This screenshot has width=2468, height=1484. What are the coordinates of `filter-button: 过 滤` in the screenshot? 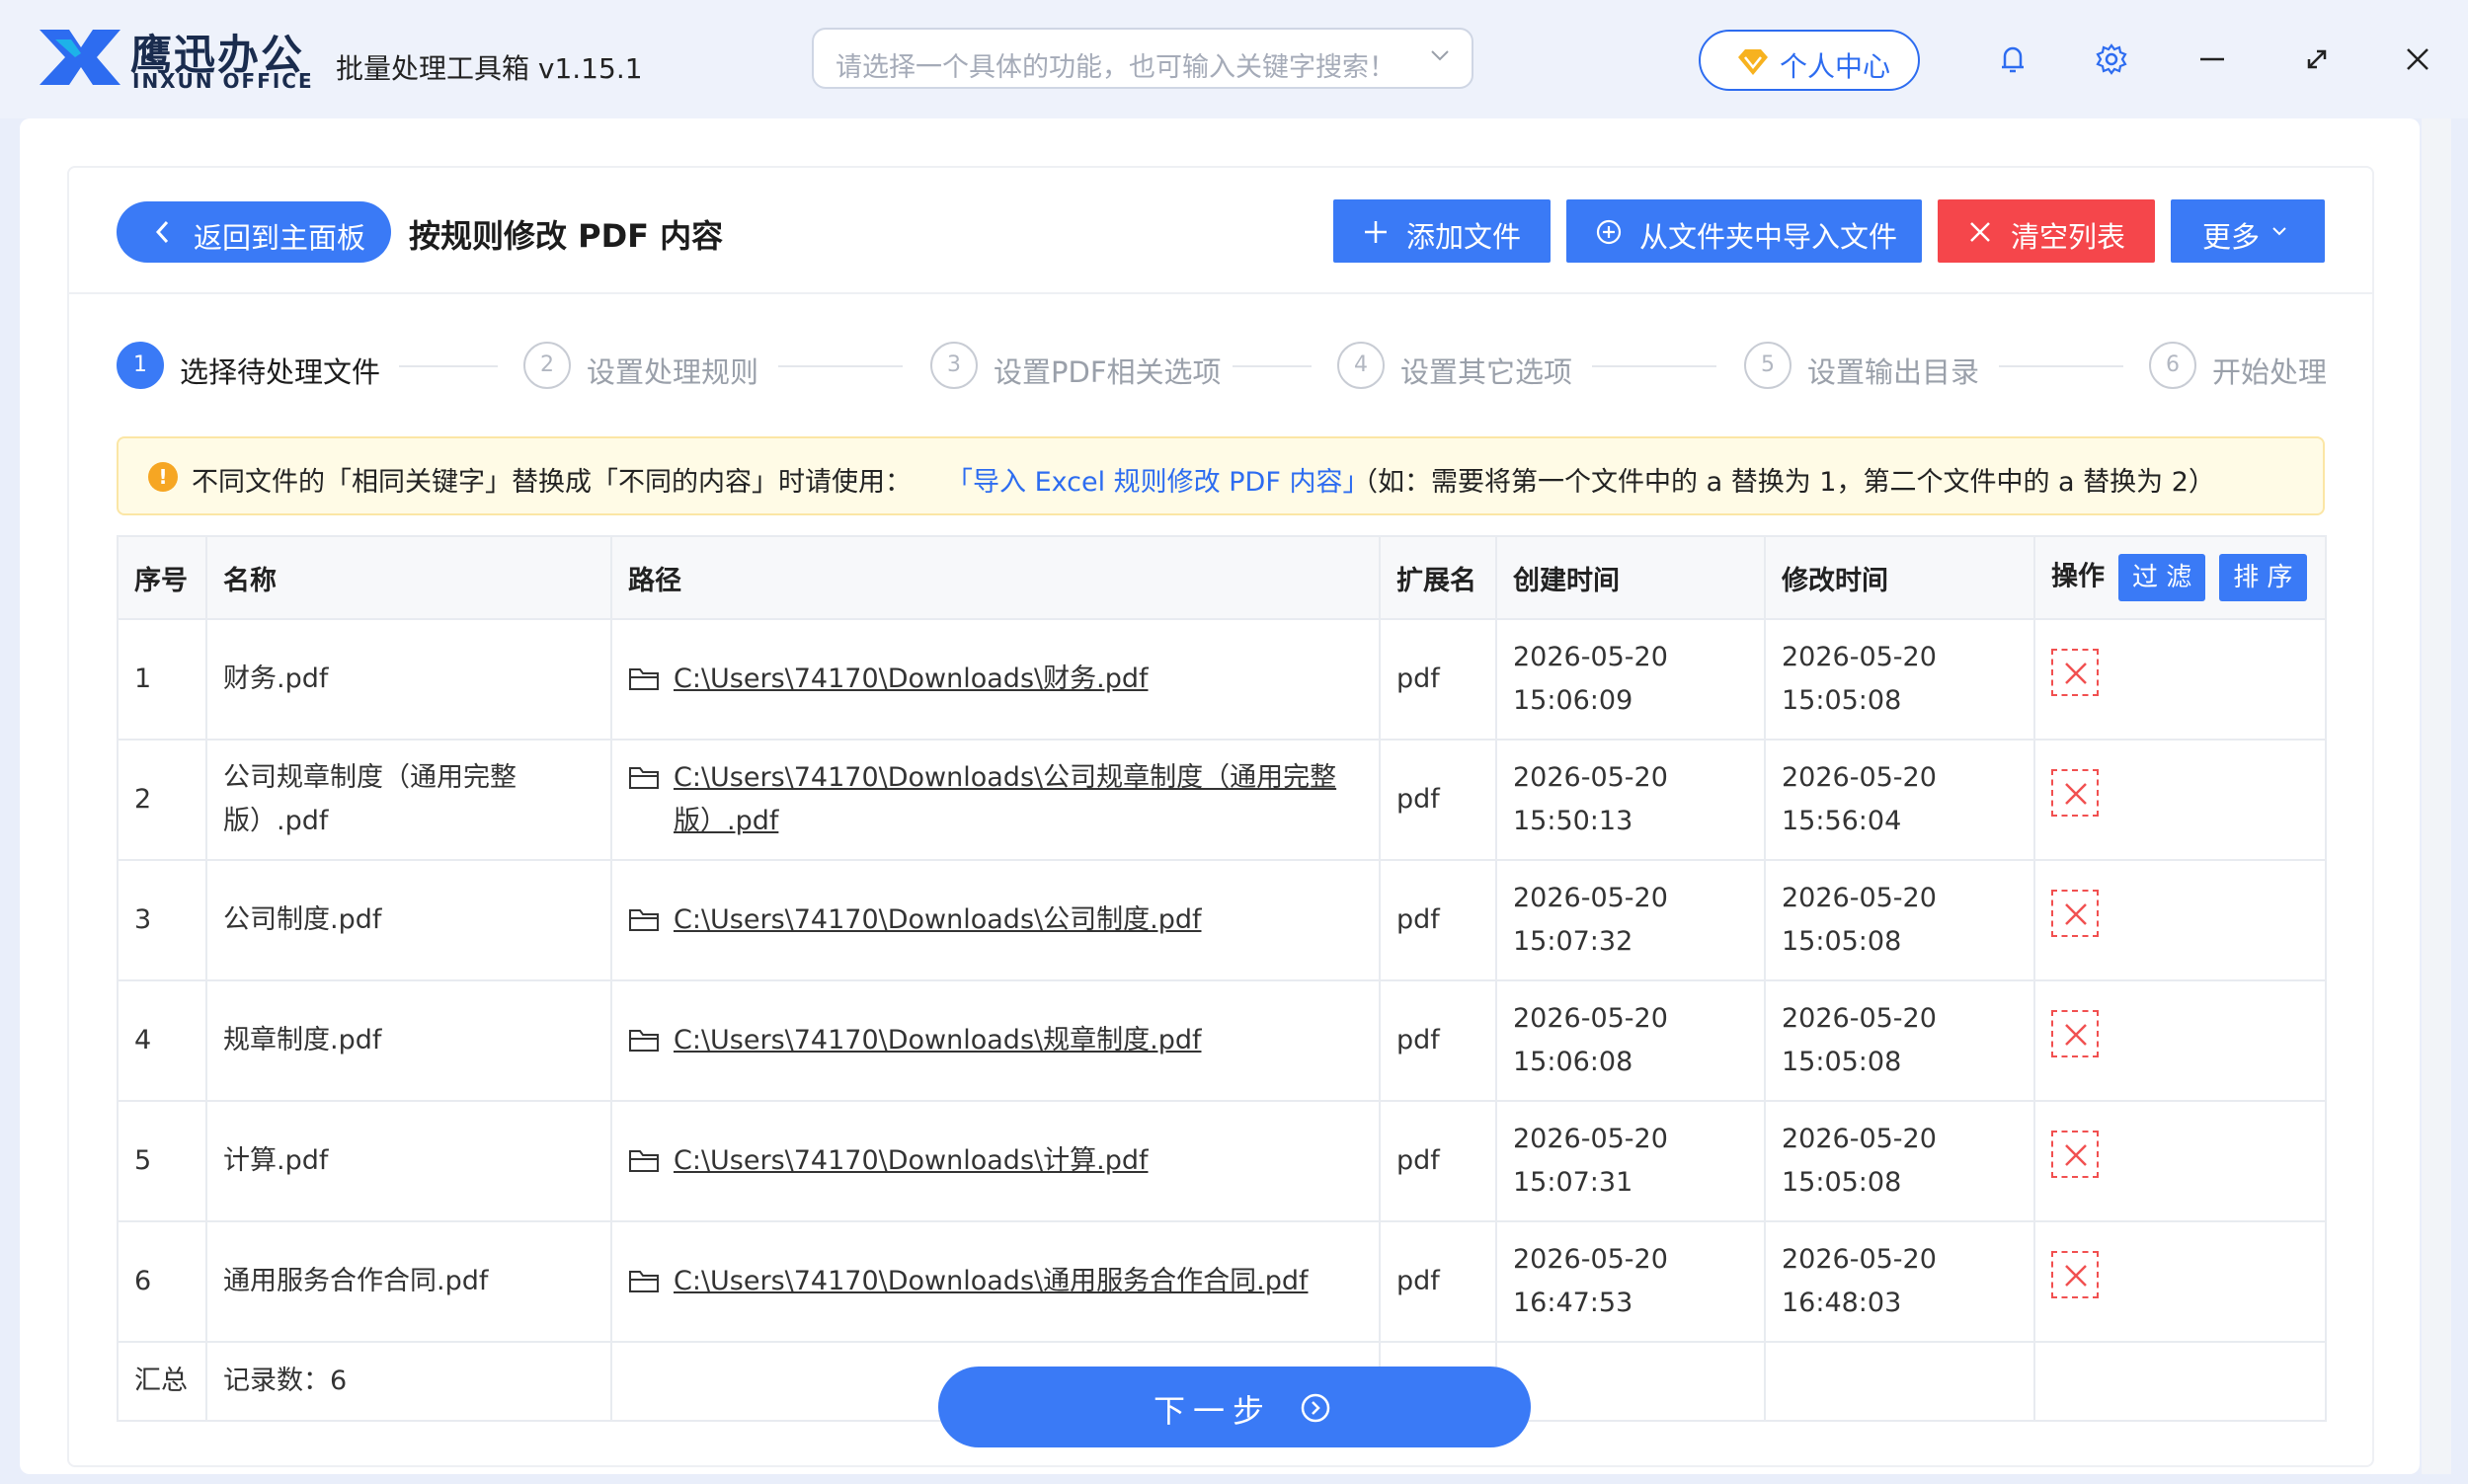 It's located at (2162, 577).